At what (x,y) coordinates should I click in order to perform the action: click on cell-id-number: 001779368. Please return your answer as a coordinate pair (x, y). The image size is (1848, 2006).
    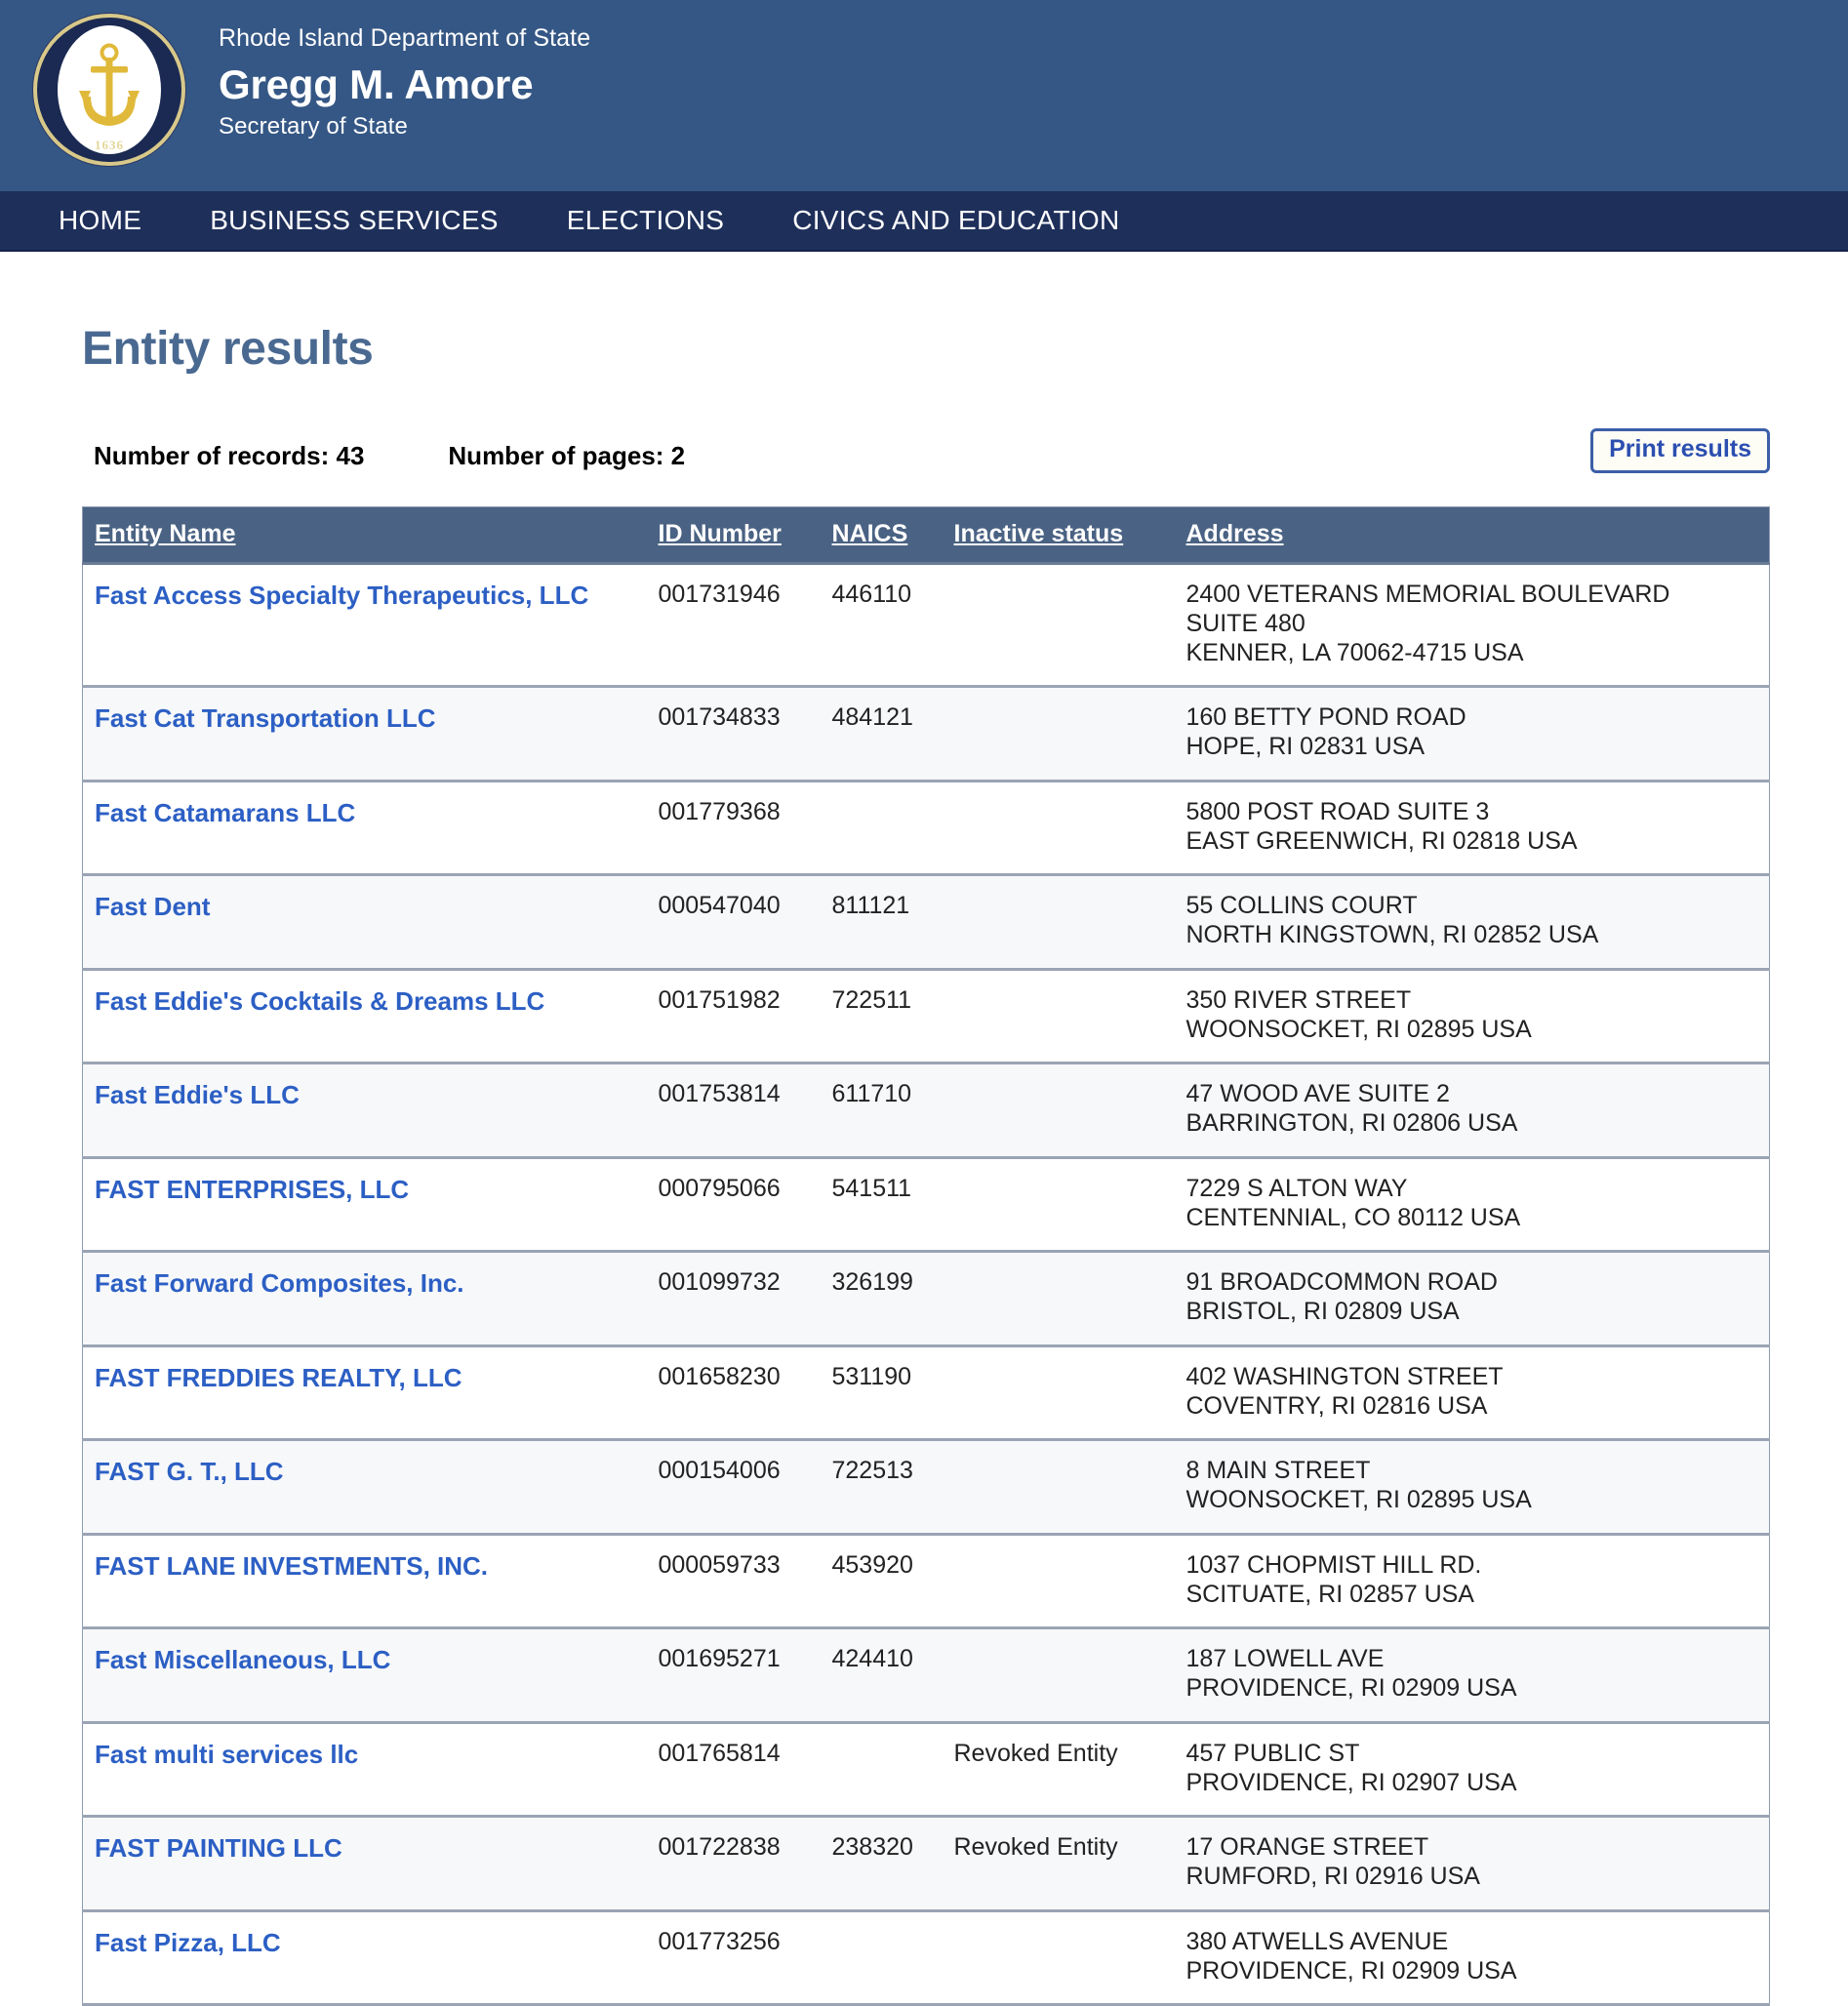
    Looking at the image, I should click on (720, 811).